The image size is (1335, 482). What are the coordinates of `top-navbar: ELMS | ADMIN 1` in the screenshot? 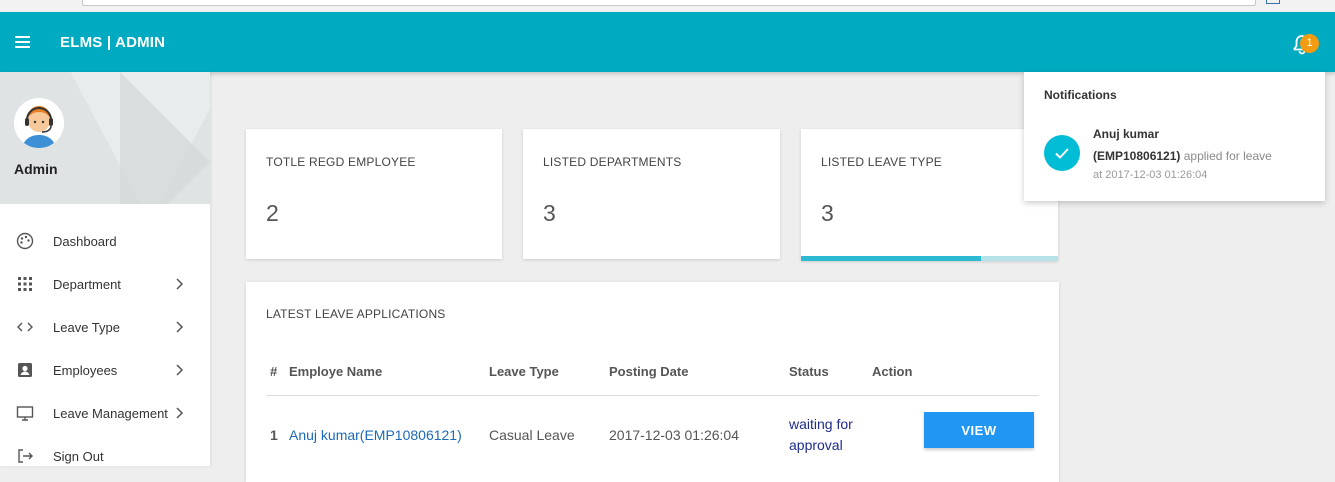 It's located at (667, 42).